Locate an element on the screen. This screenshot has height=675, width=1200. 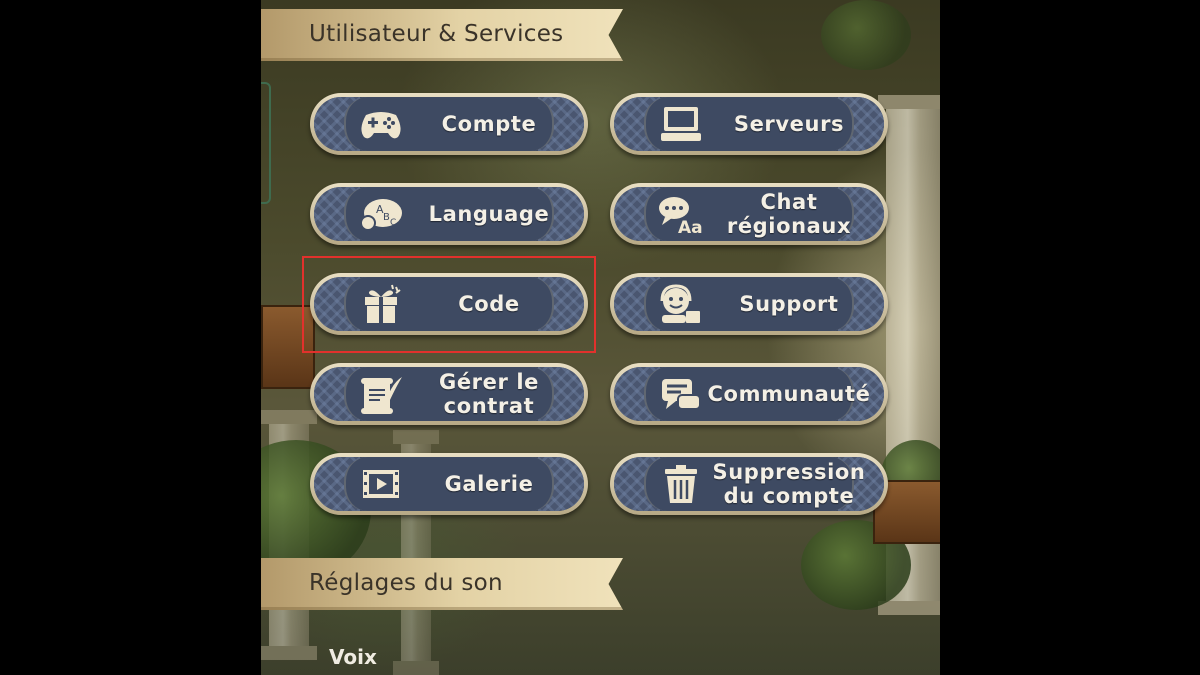
background-foliage is located at coordinates (866, 35).